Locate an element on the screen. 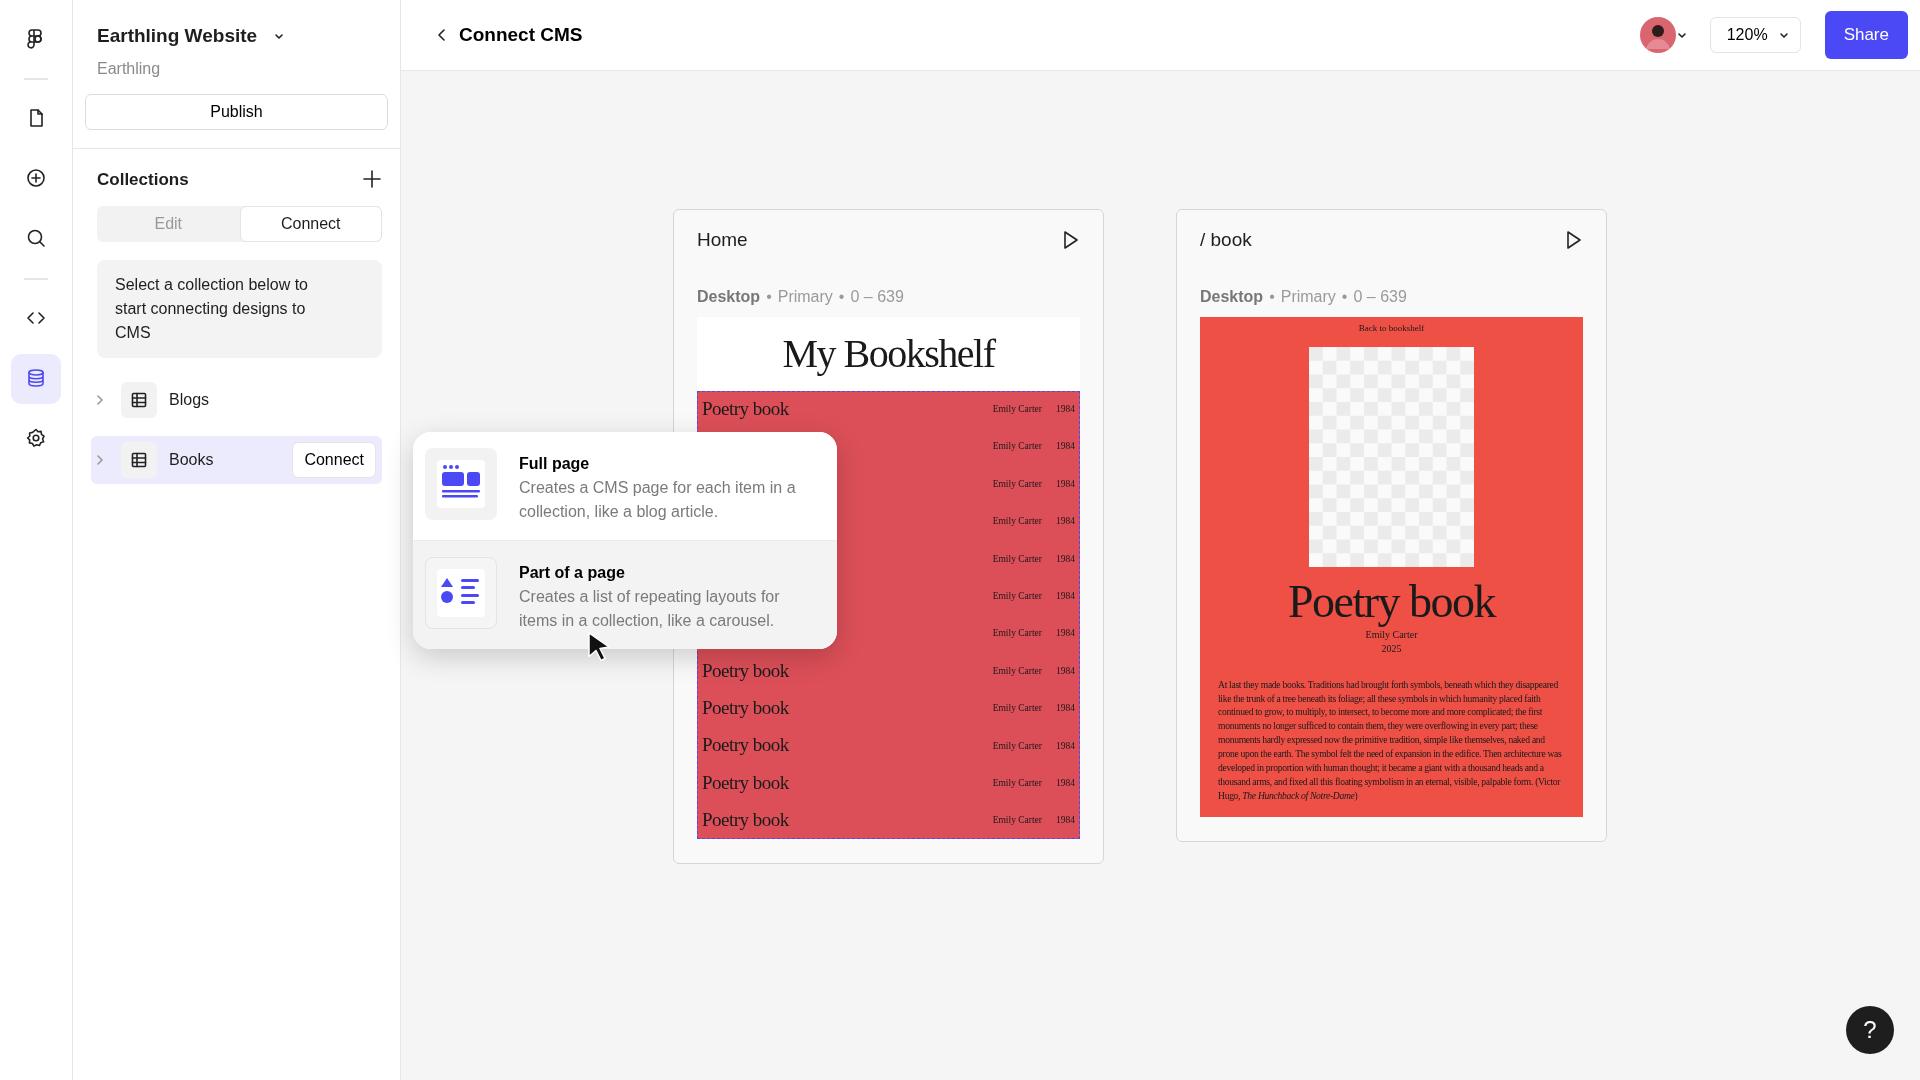 The width and height of the screenshot is (1920, 1080). chevron-right-icon is located at coordinates (100, 400).